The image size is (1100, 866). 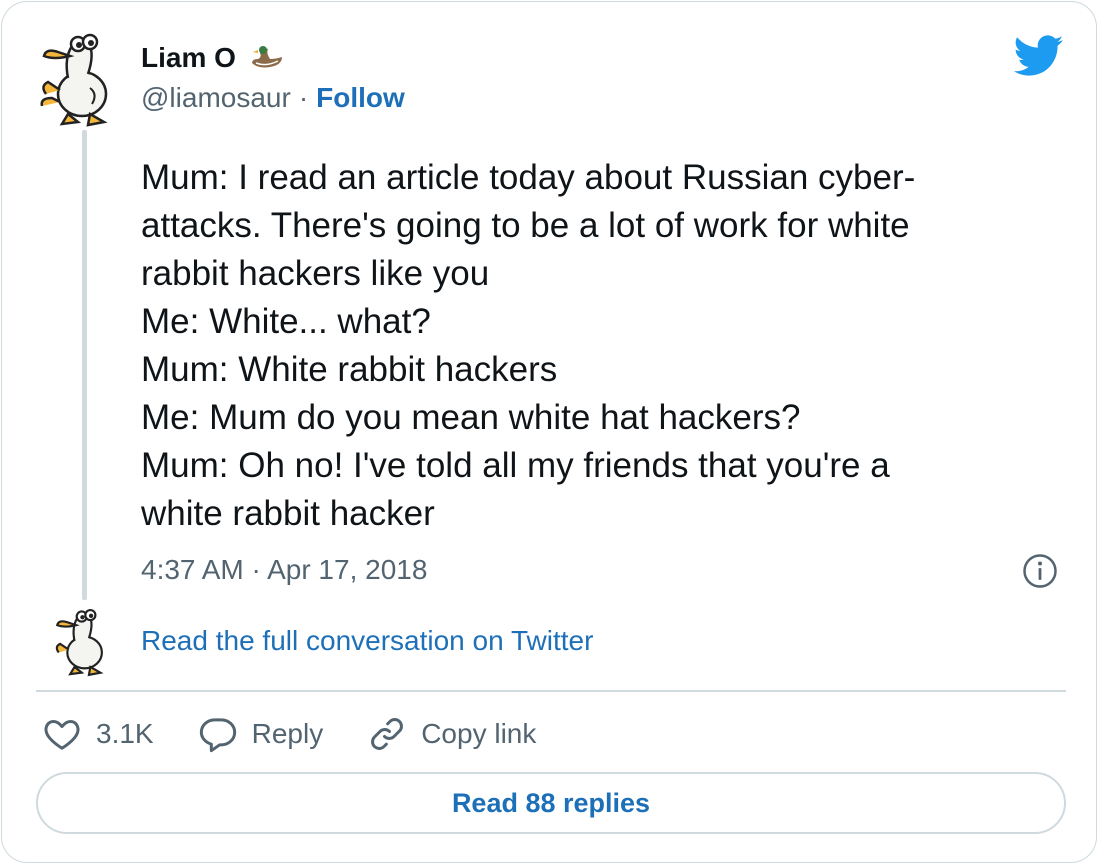 What do you see at coordinates (1040, 571) in the screenshot?
I see `info-icon` at bounding box center [1040, 571].